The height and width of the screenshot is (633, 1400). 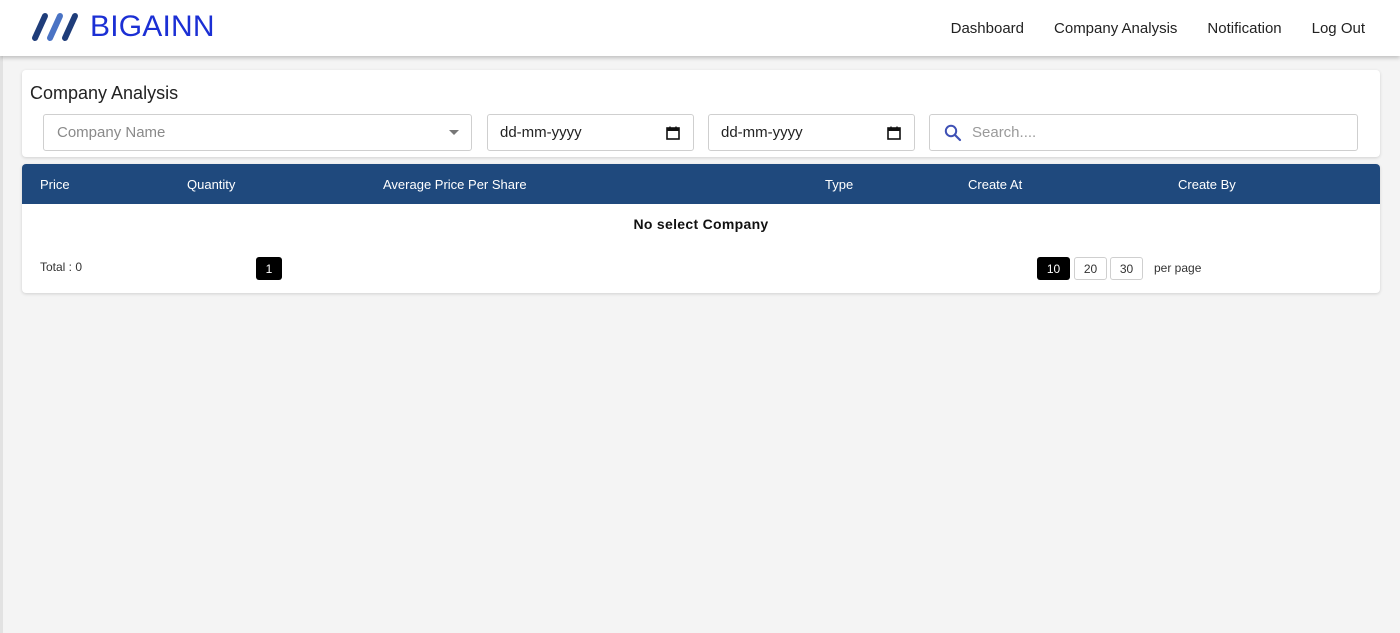 What do you see at coordinates (953, 133) in the screenshot?
I see `search-icon` at bounding box center [953, 133].